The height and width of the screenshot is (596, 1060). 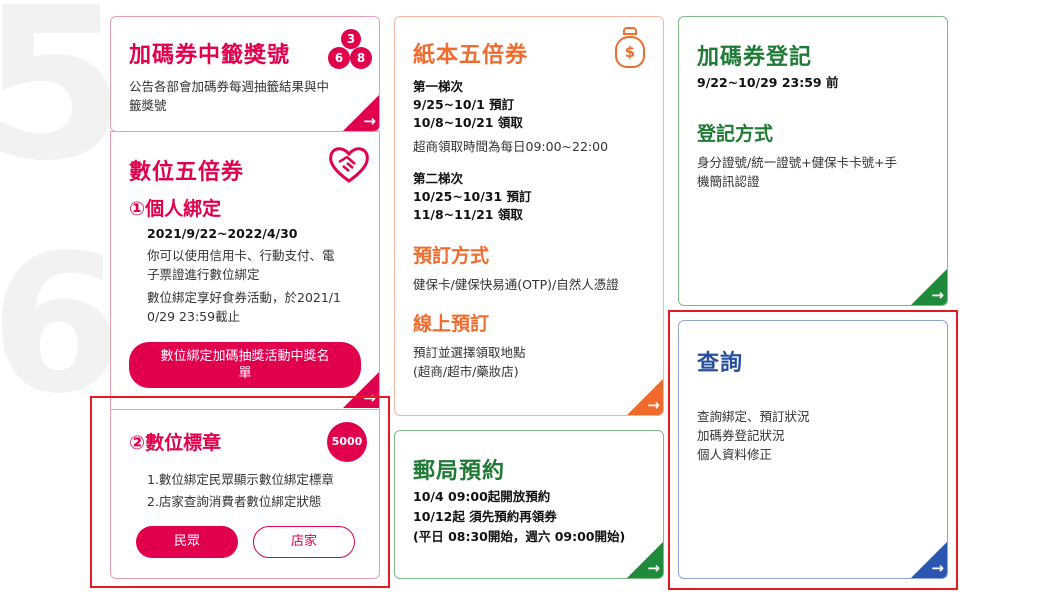 I want to click on register-title: 加碼券登記, so click(x=755, y=57).